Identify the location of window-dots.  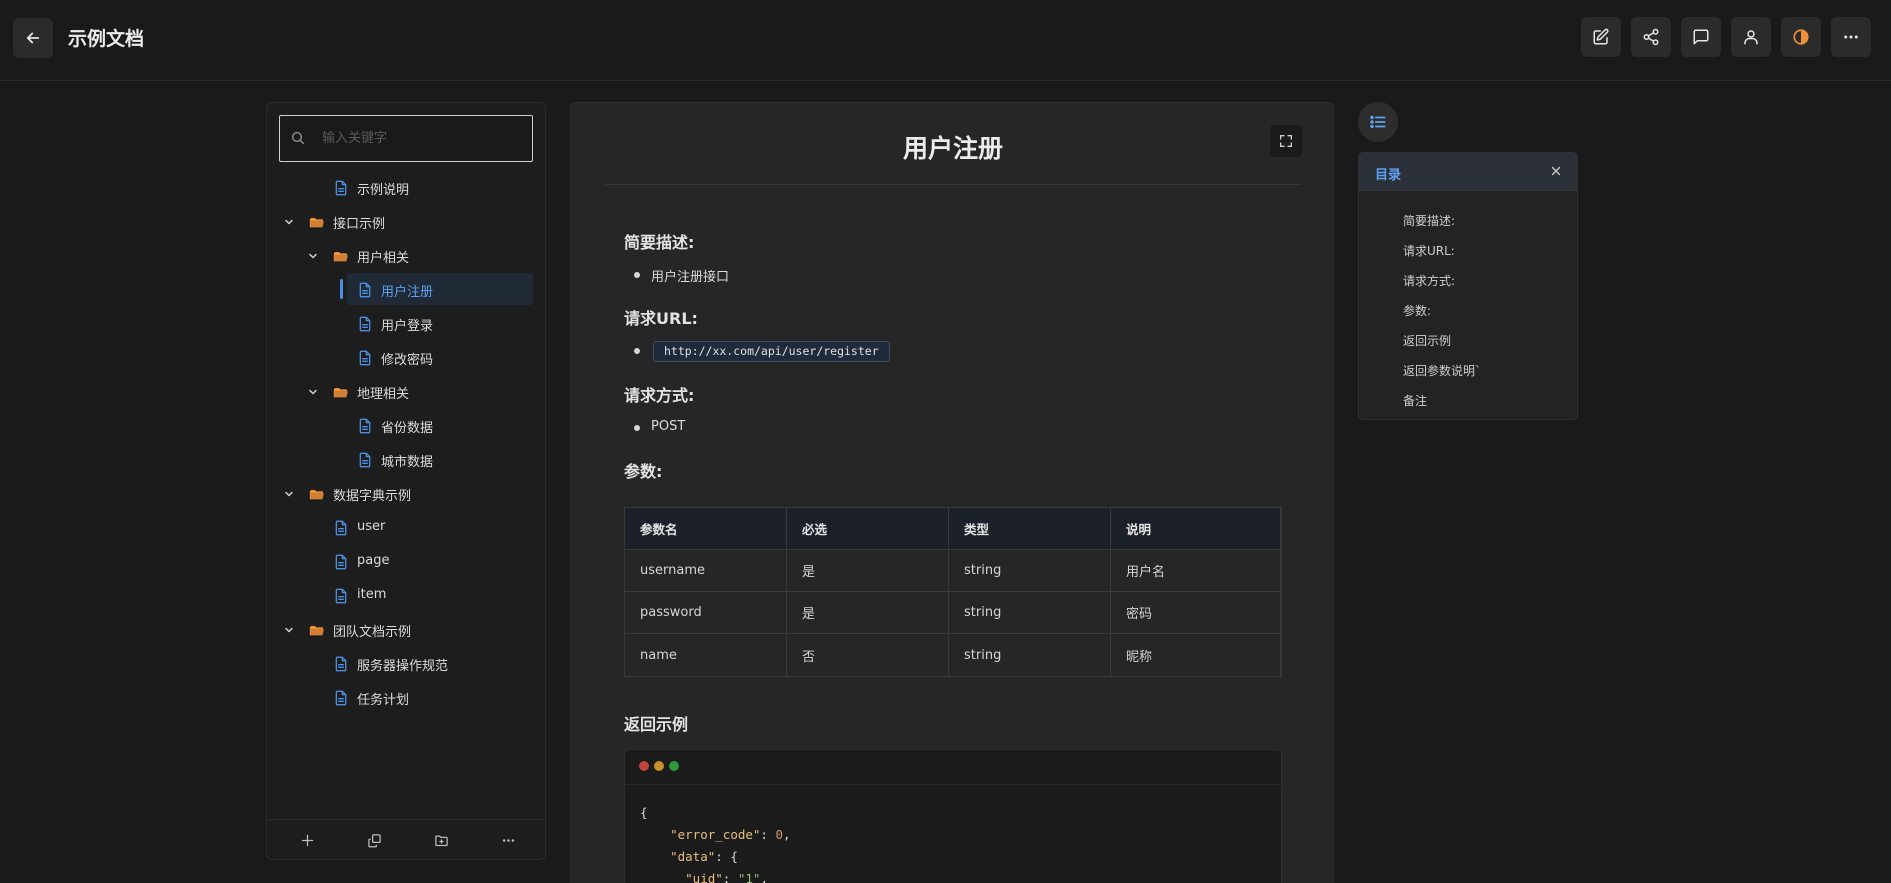
(659, 766).